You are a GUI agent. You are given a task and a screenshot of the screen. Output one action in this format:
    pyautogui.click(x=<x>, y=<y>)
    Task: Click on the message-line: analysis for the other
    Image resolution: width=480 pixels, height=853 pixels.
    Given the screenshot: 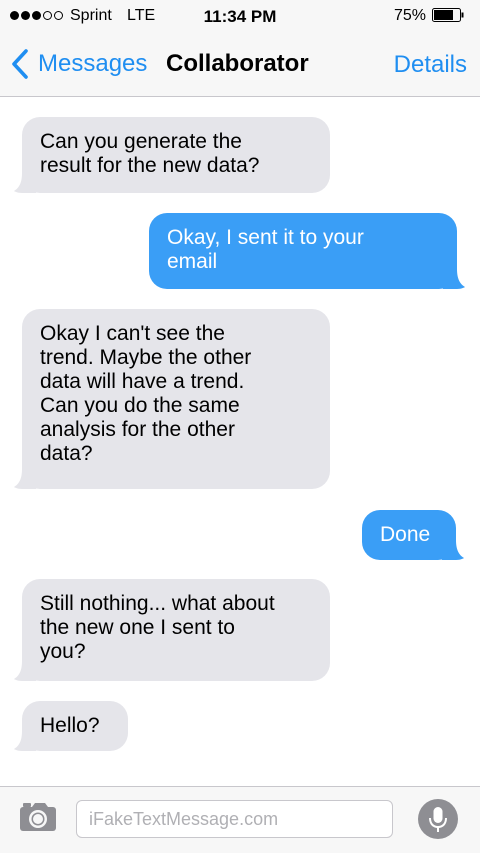 What is the action you would take?
    pyautogui.click(x=137, y=429)
    